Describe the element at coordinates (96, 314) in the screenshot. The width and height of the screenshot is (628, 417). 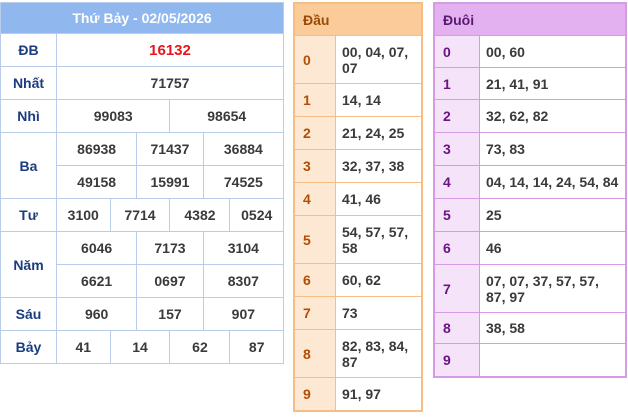
I see `prize-value-sau: 960` at that location.